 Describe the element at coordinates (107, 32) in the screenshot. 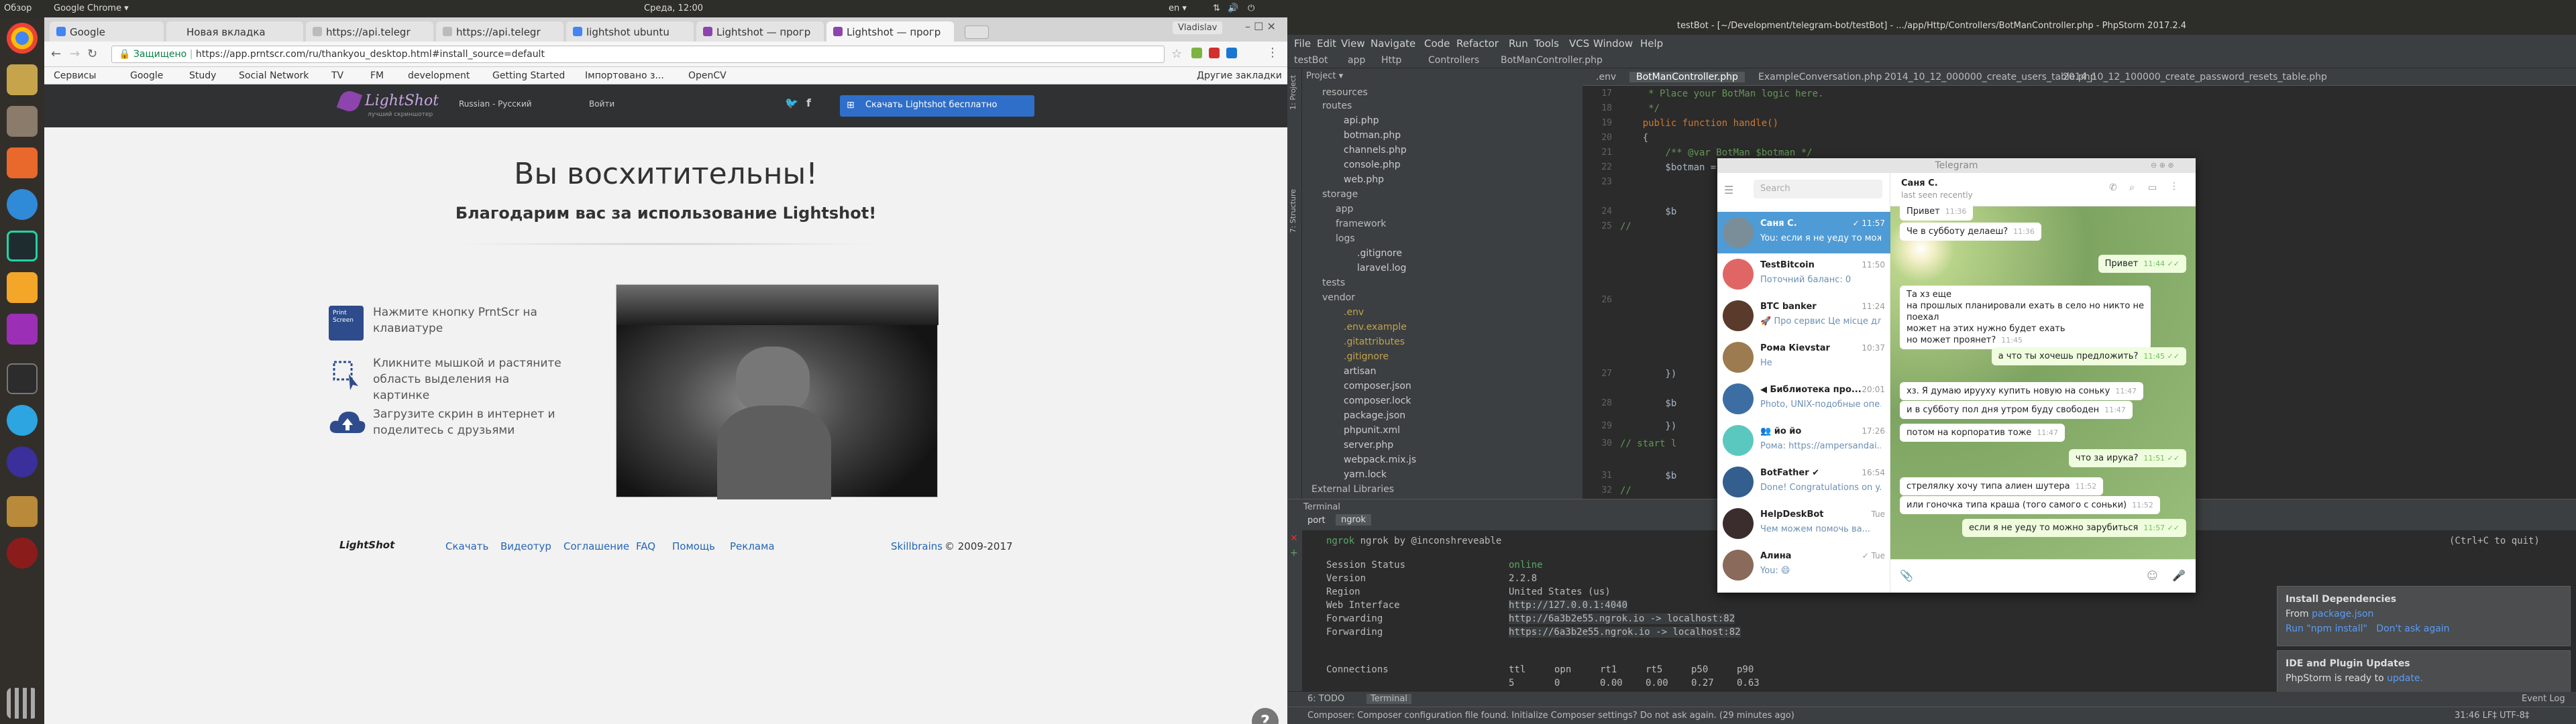

I see `tab-google: Google` at that location.